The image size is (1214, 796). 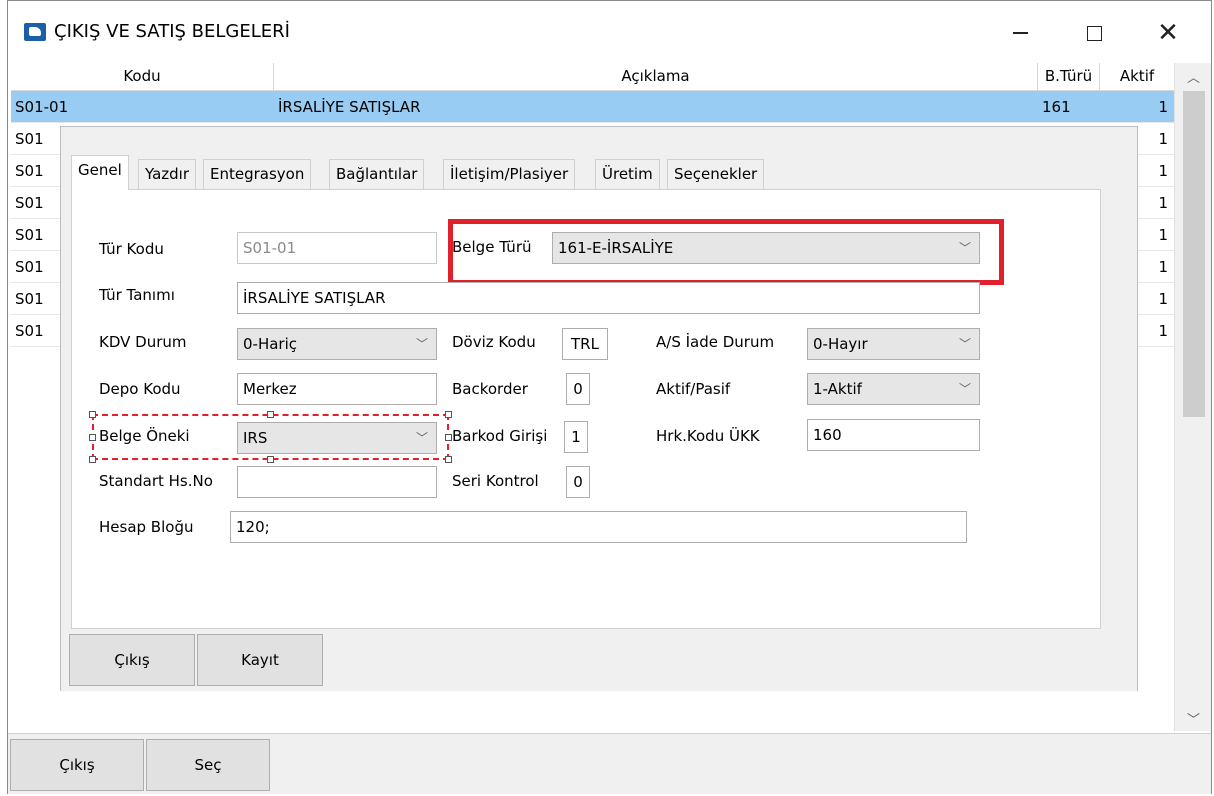 I want to click on window-title: ÇIKIŞ VE SATIŞ BELGELERİ, so click(x=172, y=31).